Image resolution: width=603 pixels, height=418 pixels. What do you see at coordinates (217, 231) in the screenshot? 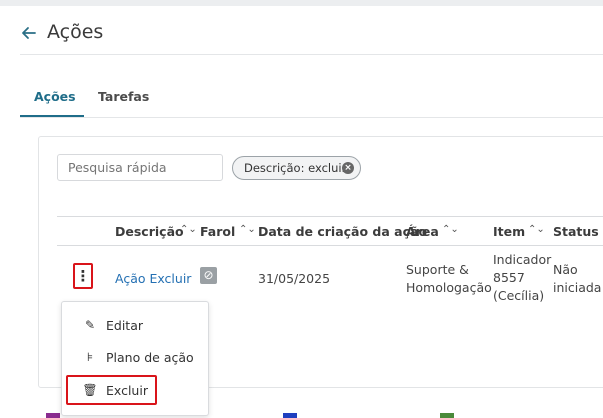
I see `column-header-farol: Farol` at bounding box center [217, 231].